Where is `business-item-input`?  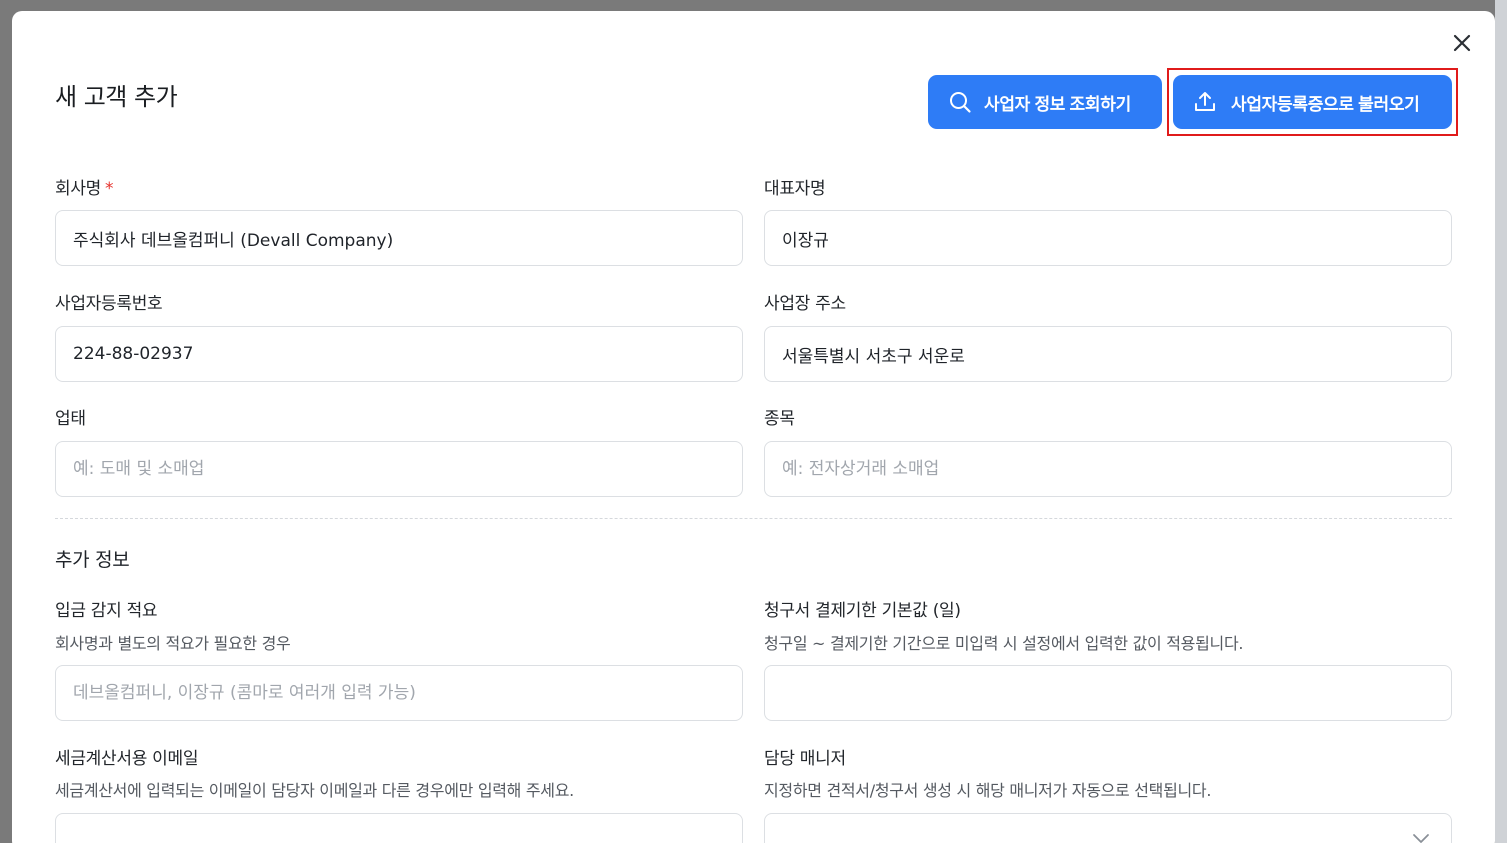 business-item-input is located at coordinates (1108, 469).